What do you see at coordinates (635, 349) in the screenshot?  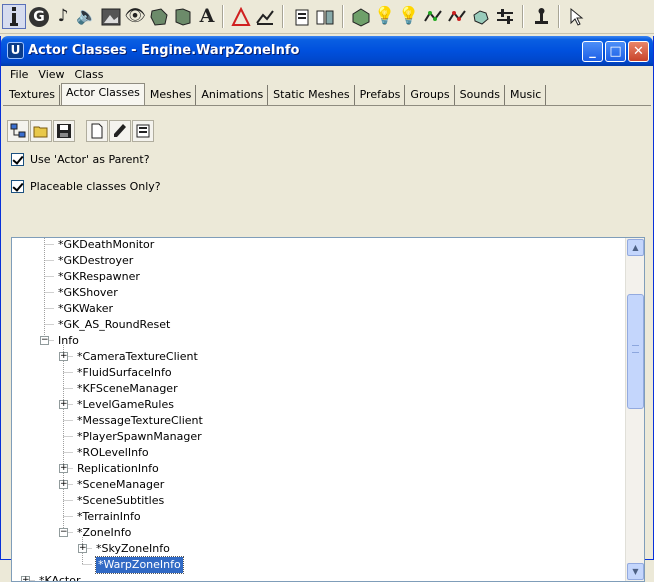 I see `grip-icon` at bounding box center [635, 349].